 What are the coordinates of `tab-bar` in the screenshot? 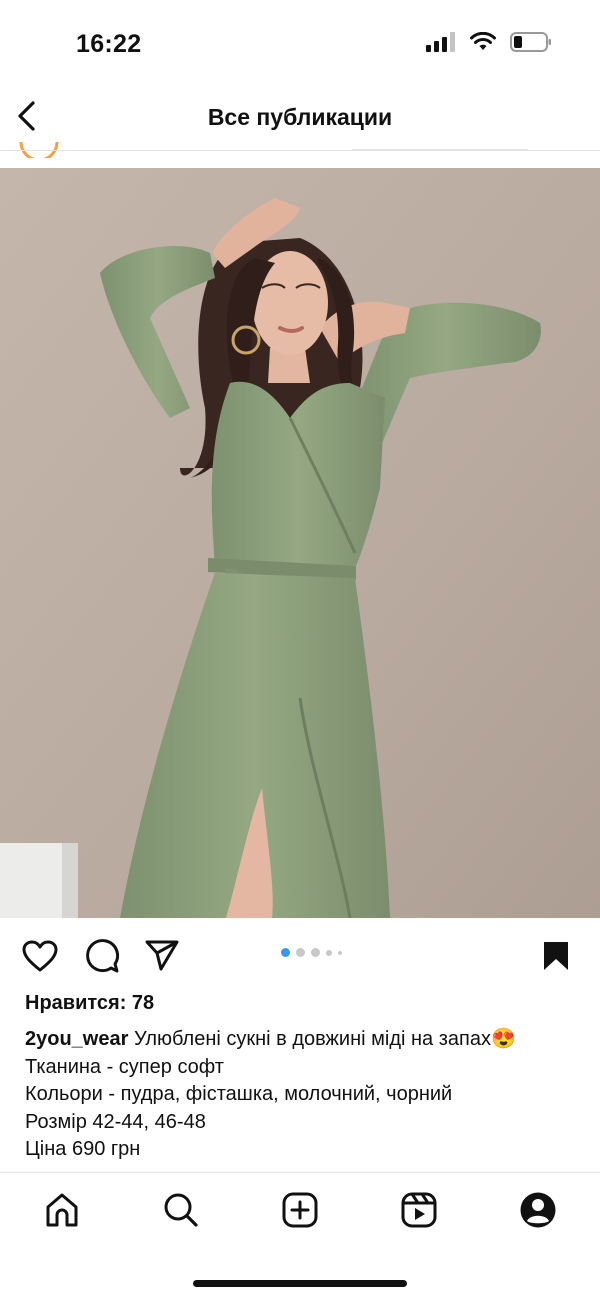 It's located at (300, 1210).